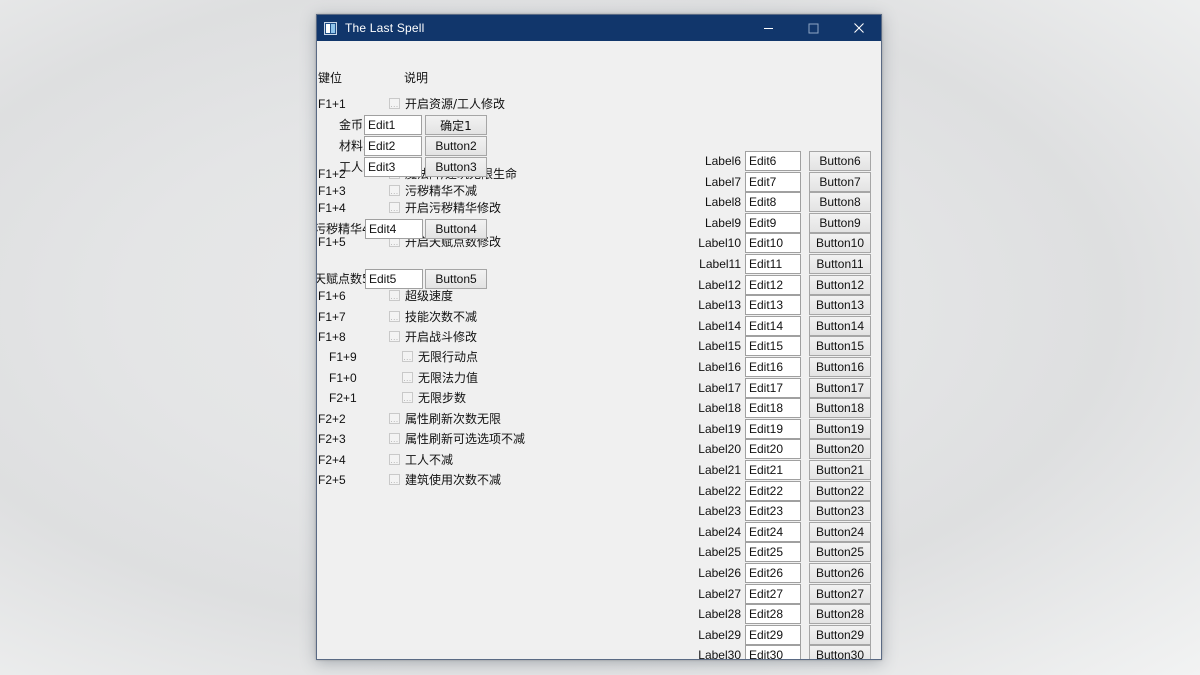  What do you see at coordinates (719, 449) in the screenshot?
I see `right-field-label: Label20` at bounding box center [719, 449].